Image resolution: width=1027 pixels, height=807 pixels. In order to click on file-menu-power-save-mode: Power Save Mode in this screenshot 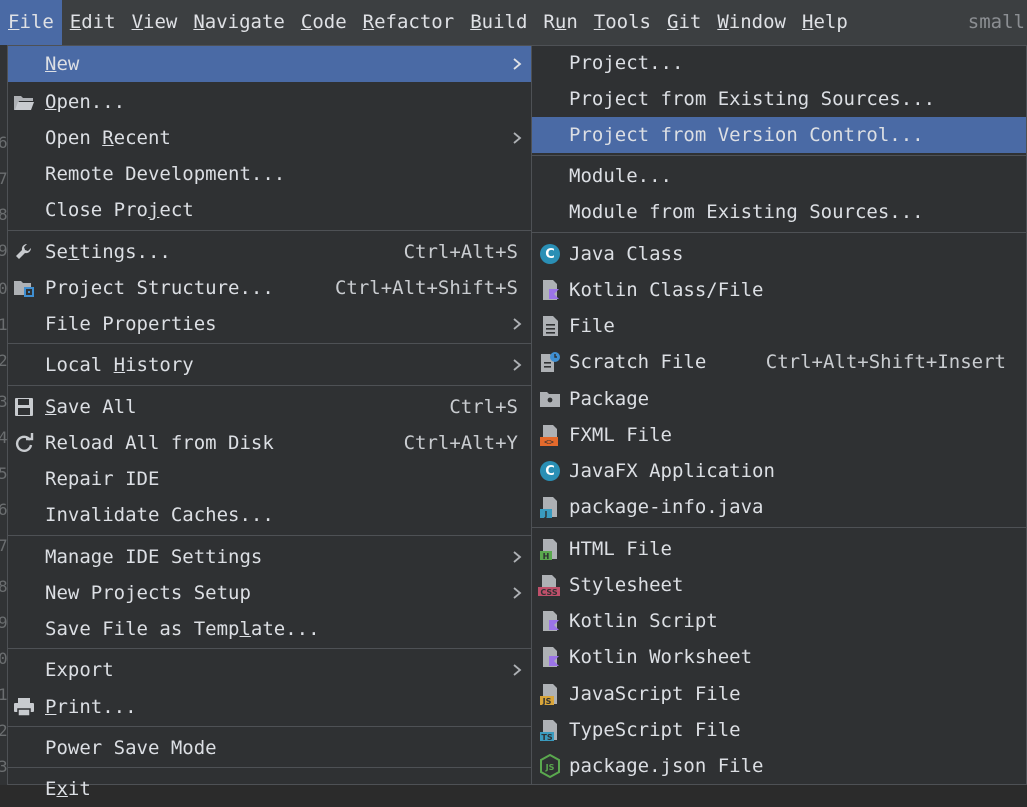, I will do `click(269, 748)`.